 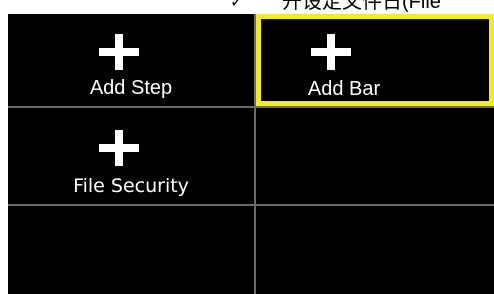 I want to click on file-security-label: File Security, so click(x=131, y=186).